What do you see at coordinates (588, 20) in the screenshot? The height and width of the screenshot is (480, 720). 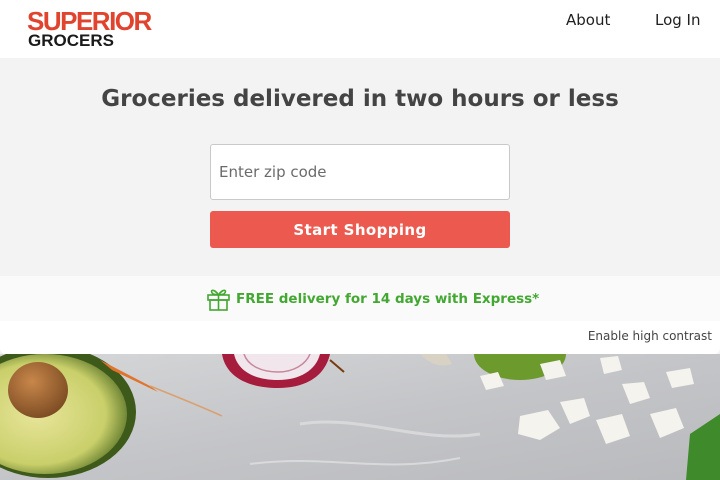 I see `about-link: About` at bounding box center [588, 20].